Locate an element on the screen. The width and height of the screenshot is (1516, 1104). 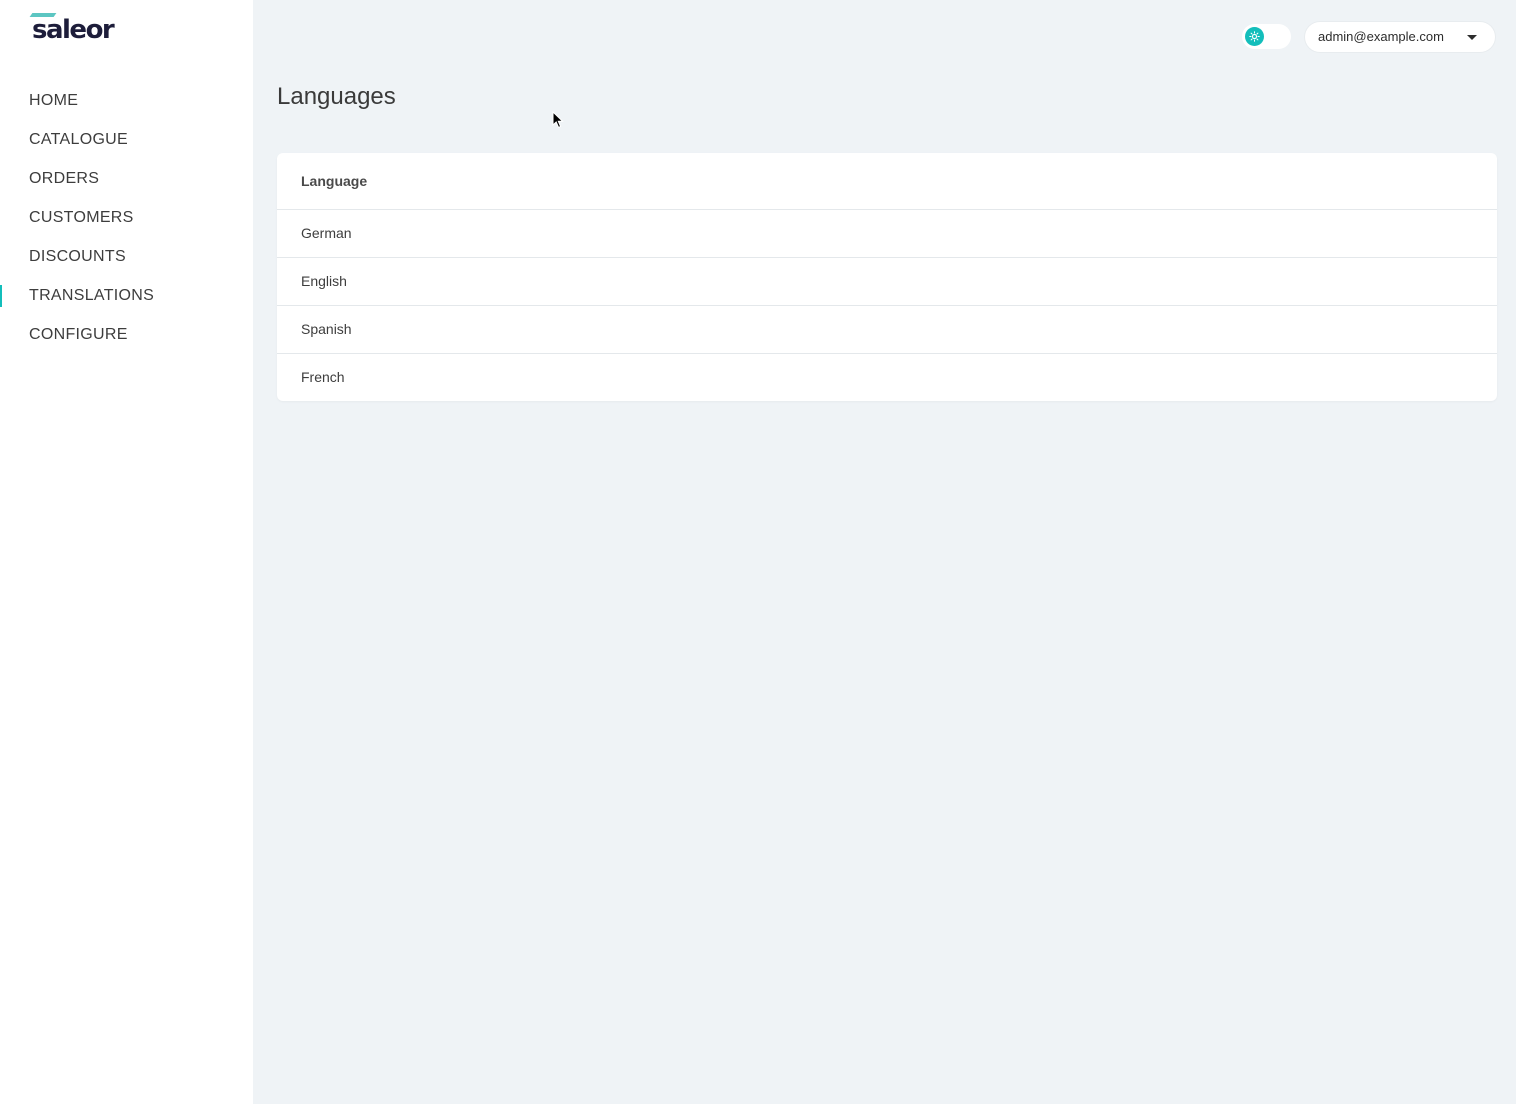
user-email: admin@example.com is located at coordinates (1381, 36).